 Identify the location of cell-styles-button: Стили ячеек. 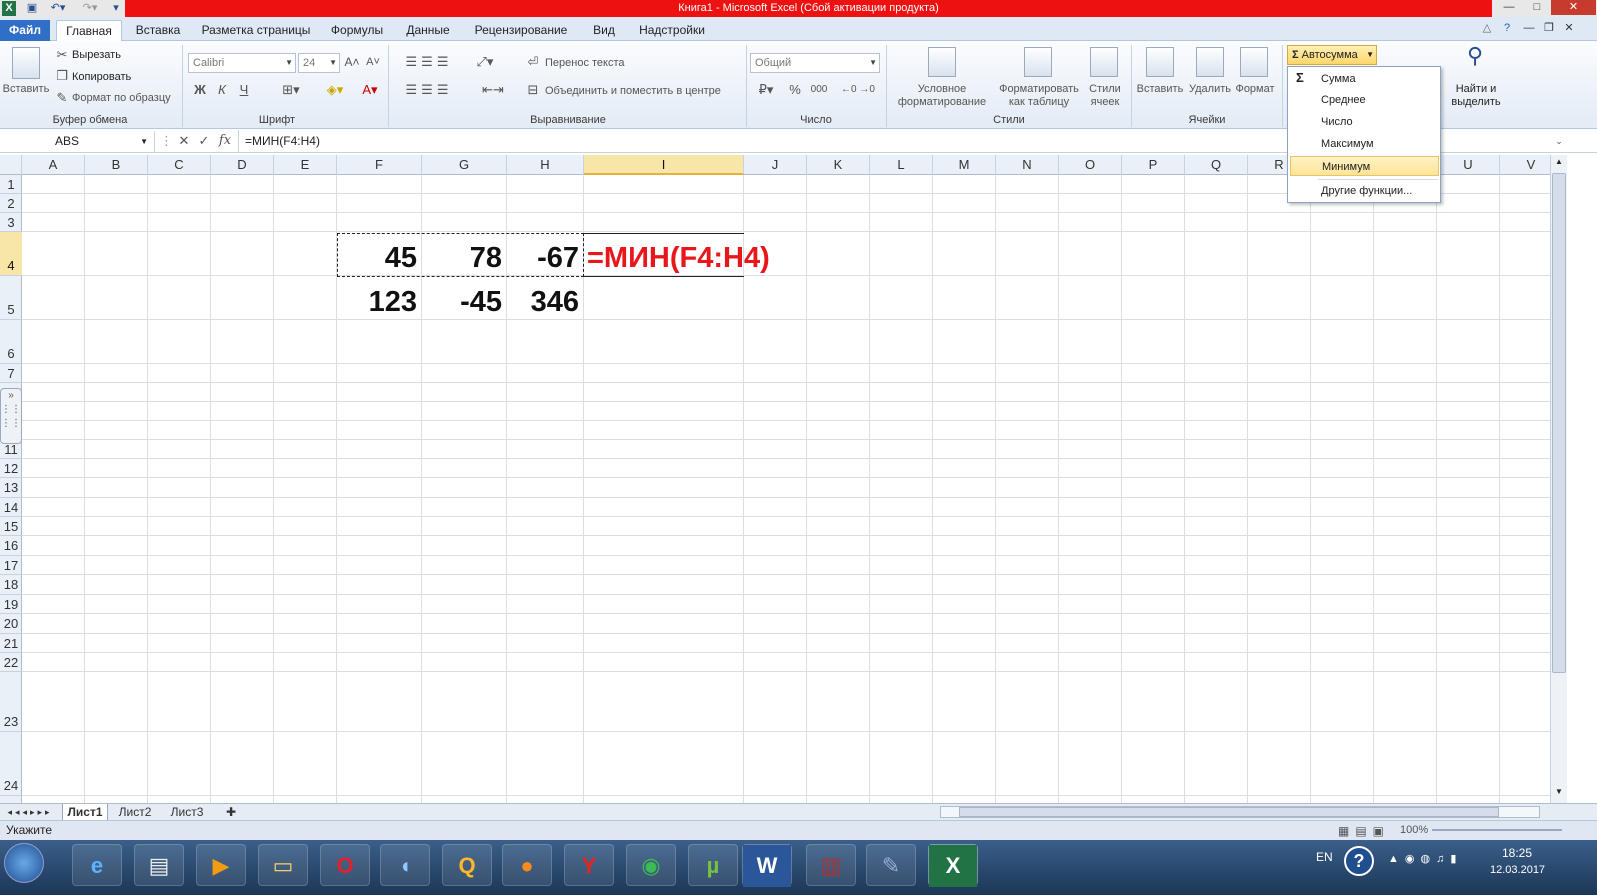
(1105, 96).